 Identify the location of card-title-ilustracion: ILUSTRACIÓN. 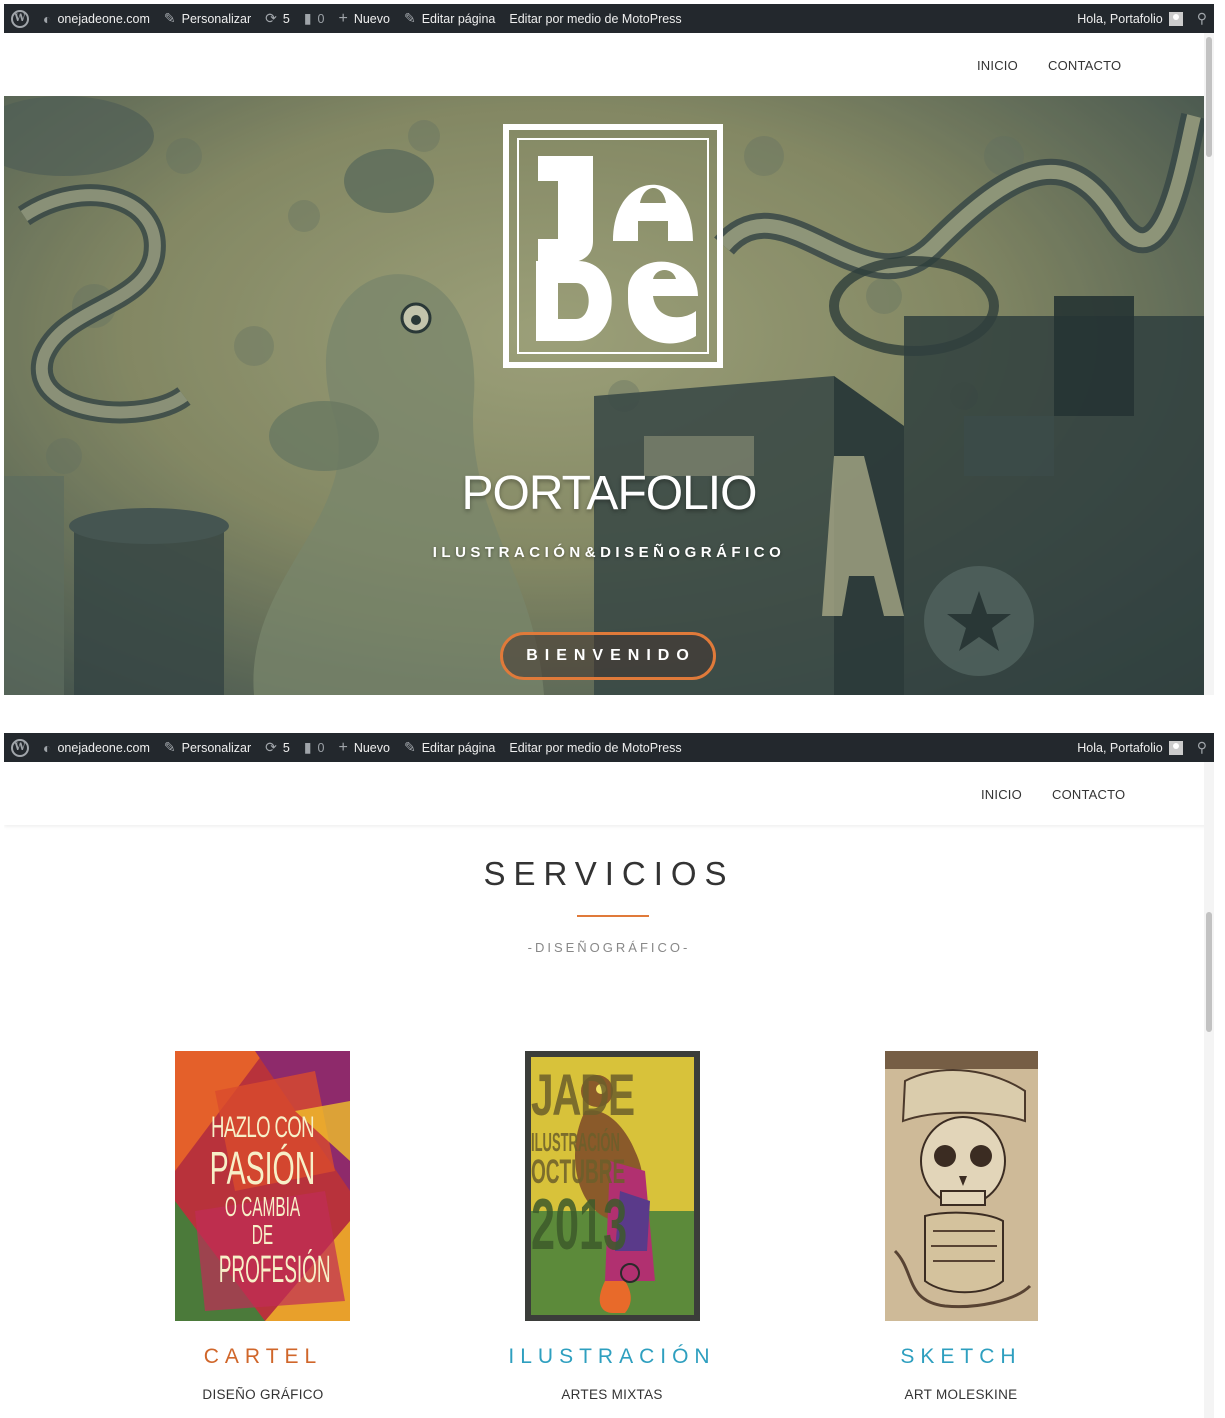
(612, 1357).